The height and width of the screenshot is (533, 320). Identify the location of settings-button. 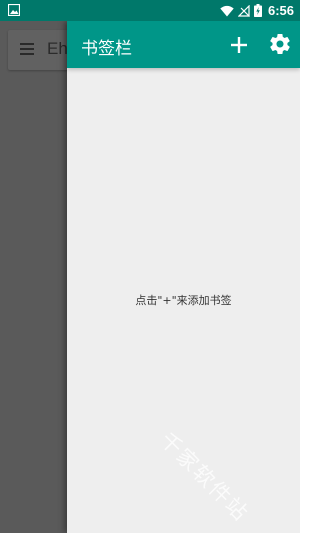
(280, 44).